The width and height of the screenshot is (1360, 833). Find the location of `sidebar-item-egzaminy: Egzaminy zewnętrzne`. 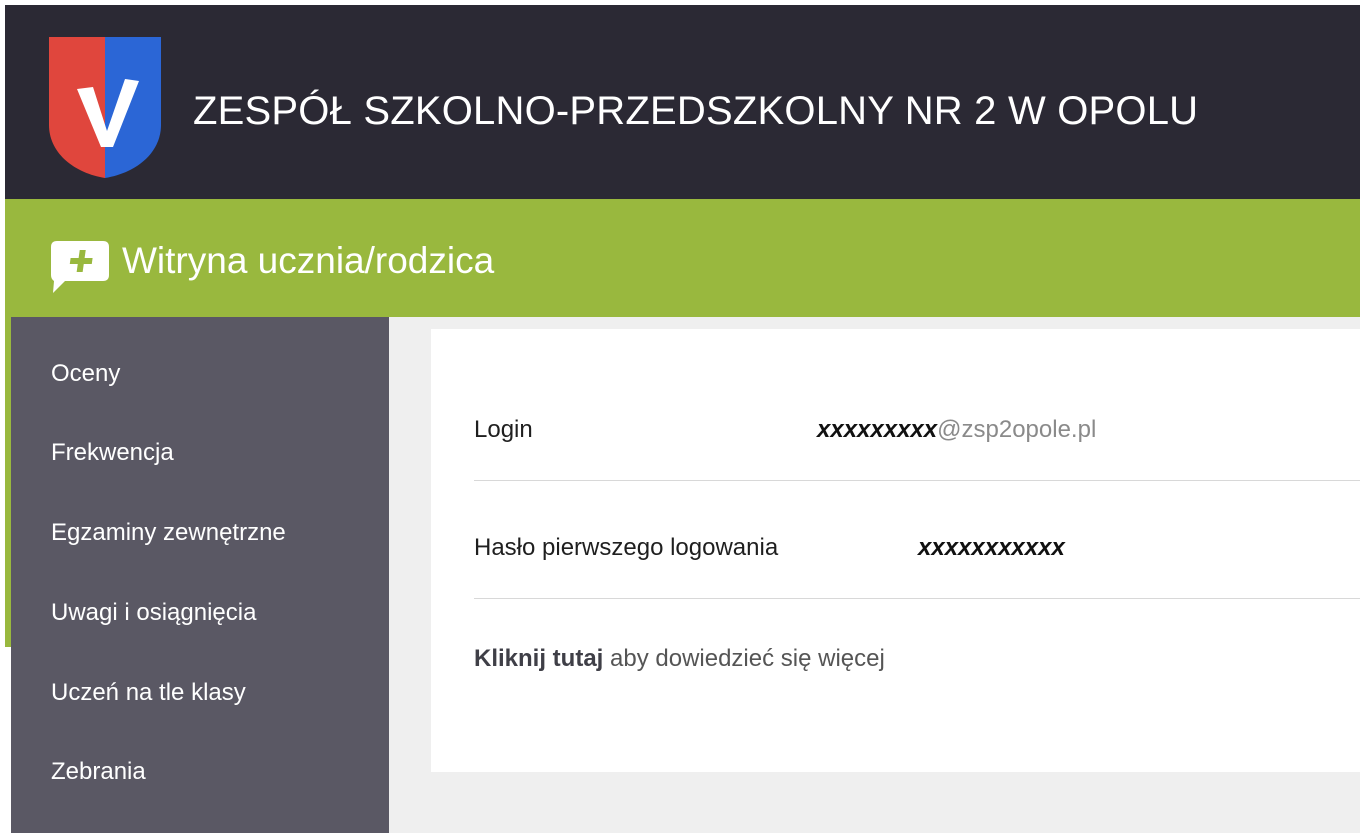

sidebar-item-egzaminy: Egzaminy zewnętrzne is located at coordinates (168, 533).